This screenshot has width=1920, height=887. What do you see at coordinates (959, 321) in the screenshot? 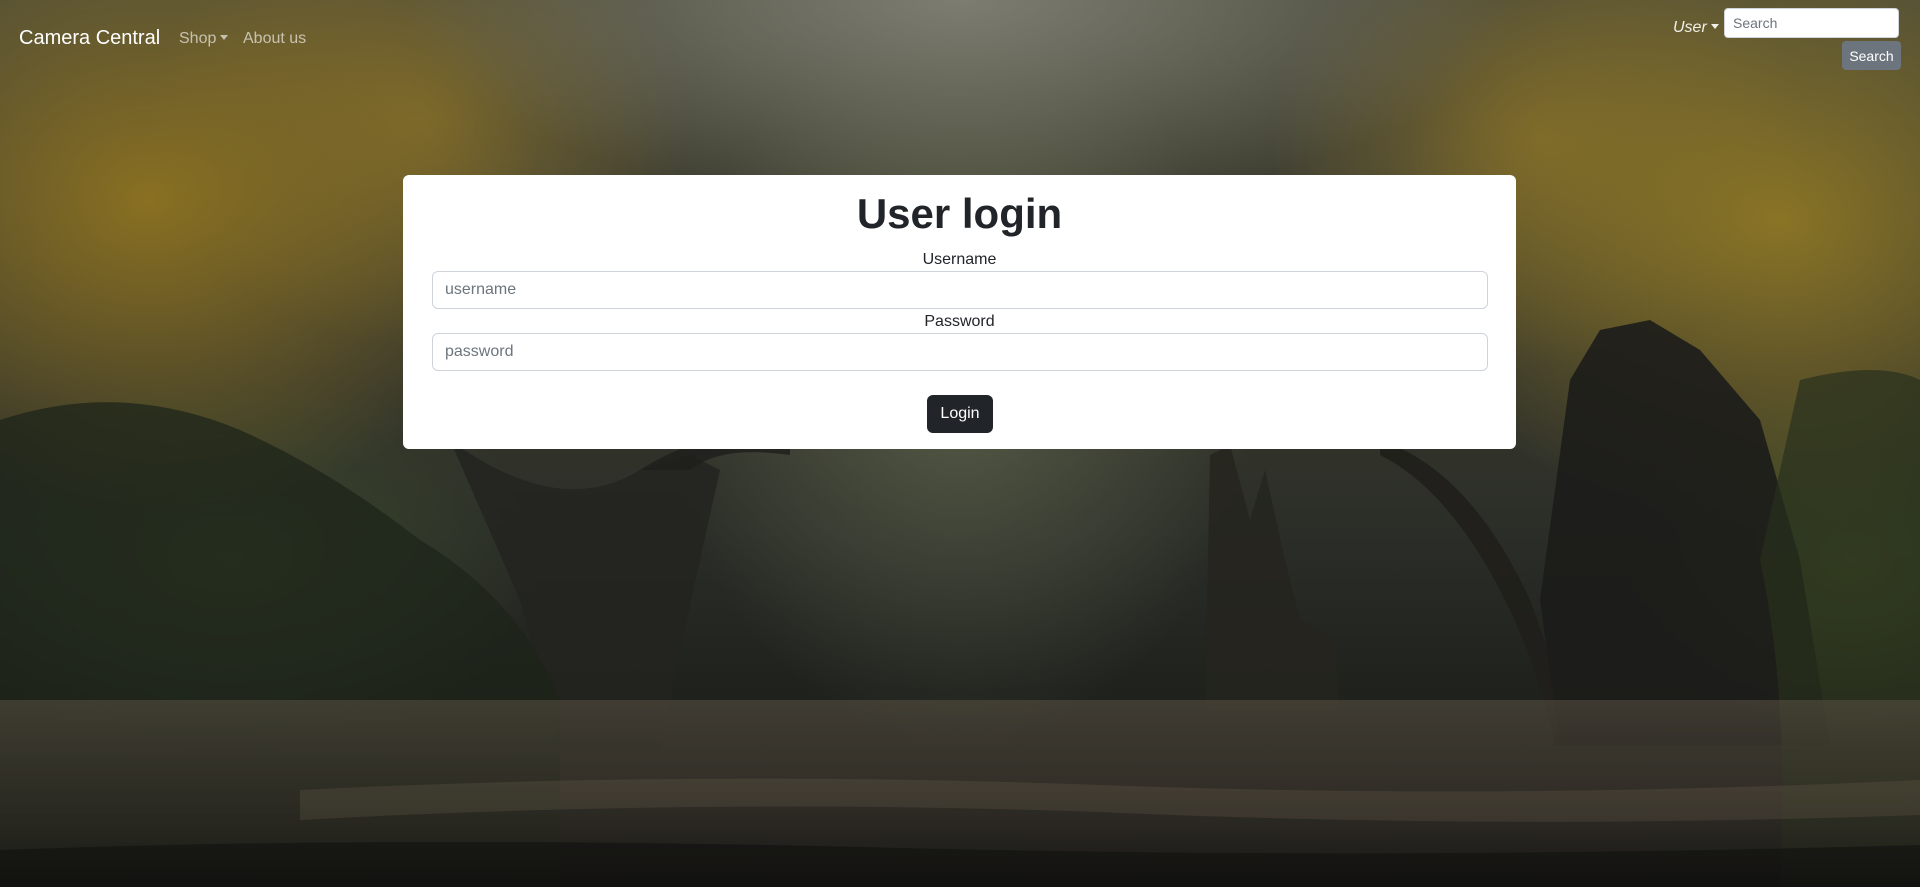
I see `password-label: Password` at bounding box center [959, 321].